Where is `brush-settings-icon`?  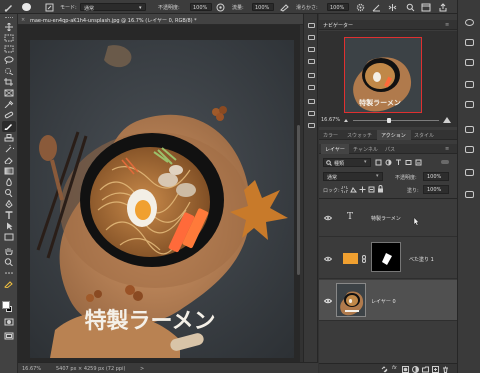
brush-settings-icon is located at coordinates (49, 7).